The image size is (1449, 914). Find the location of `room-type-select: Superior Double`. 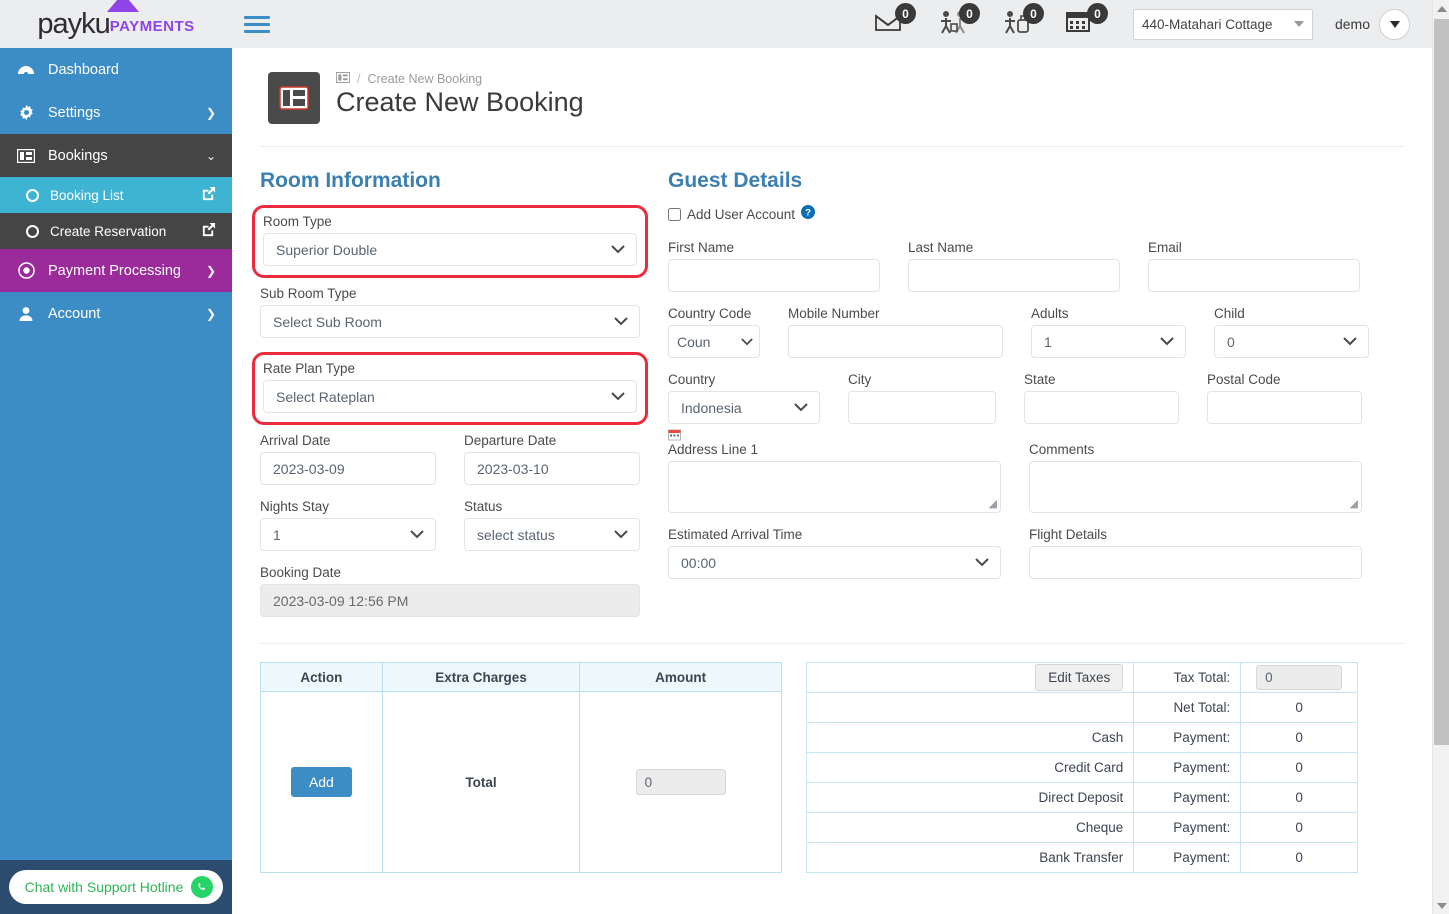

room-type-select: Superior Double is located at coordinates (450, 249).